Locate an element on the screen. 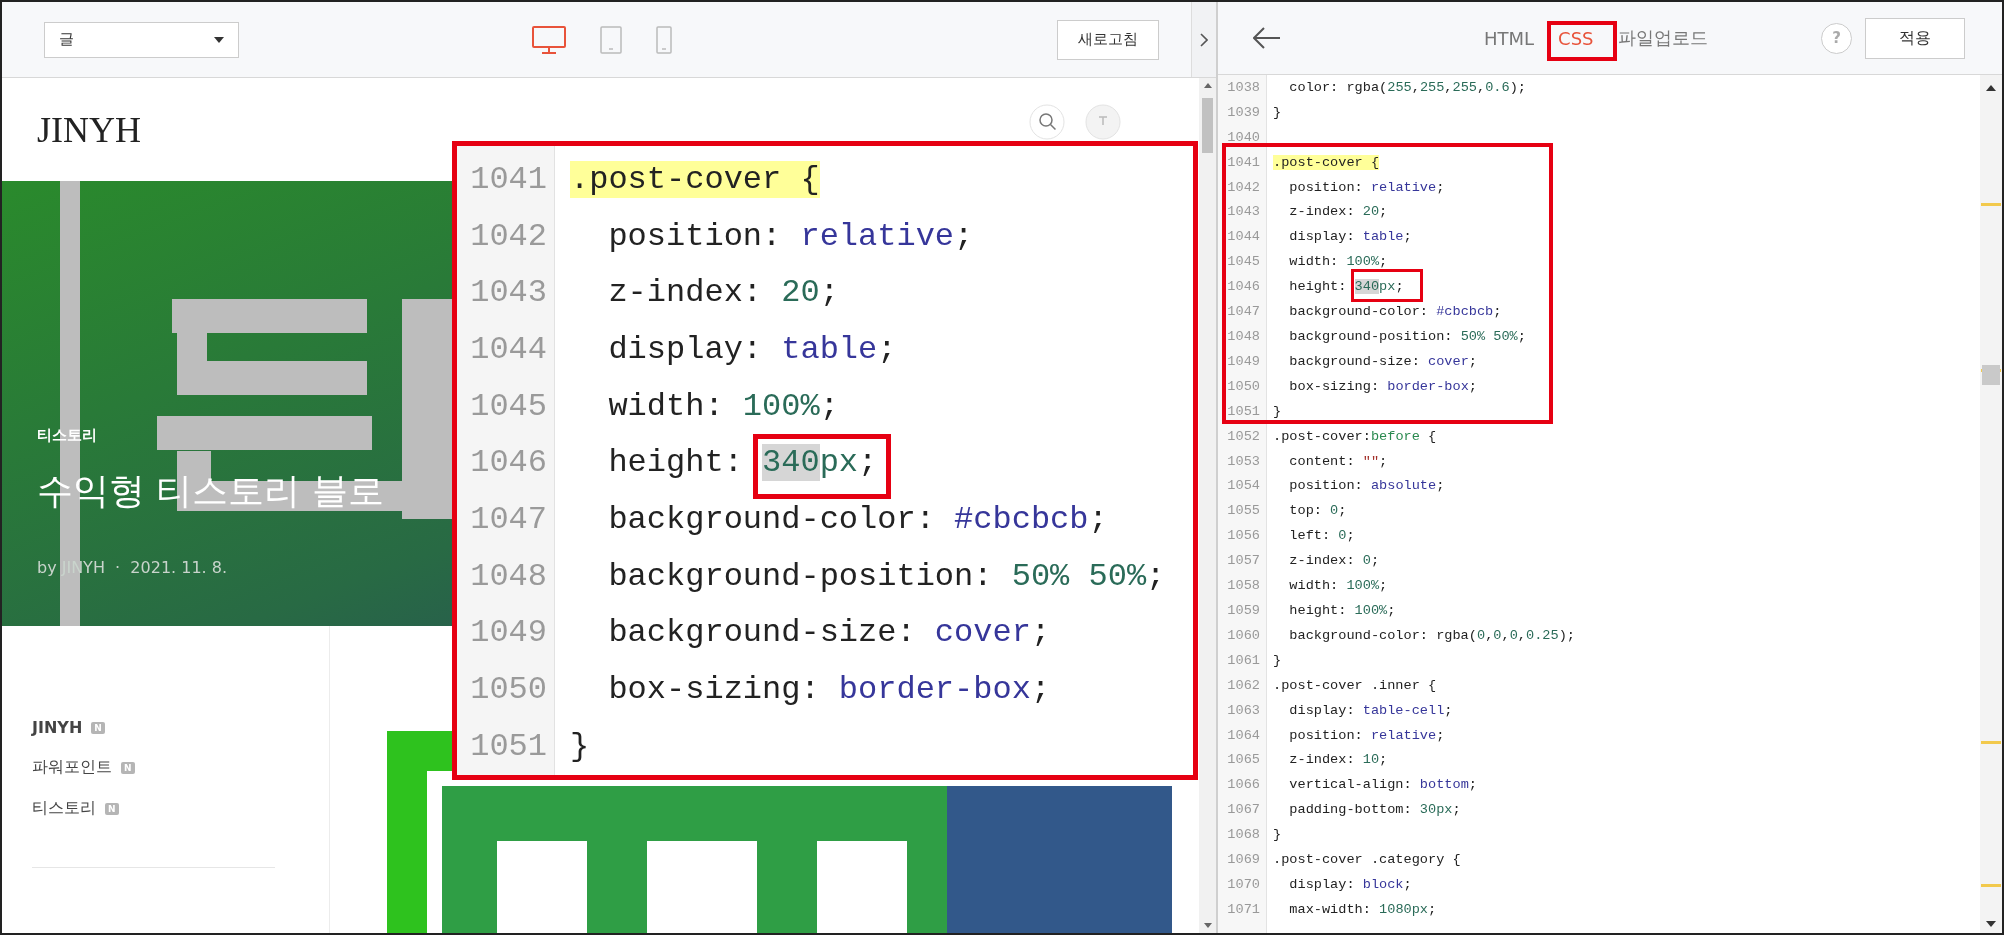 The image size is (2004, 935). code-line: .post-cover:before { is located at coordinates (1355, 436).